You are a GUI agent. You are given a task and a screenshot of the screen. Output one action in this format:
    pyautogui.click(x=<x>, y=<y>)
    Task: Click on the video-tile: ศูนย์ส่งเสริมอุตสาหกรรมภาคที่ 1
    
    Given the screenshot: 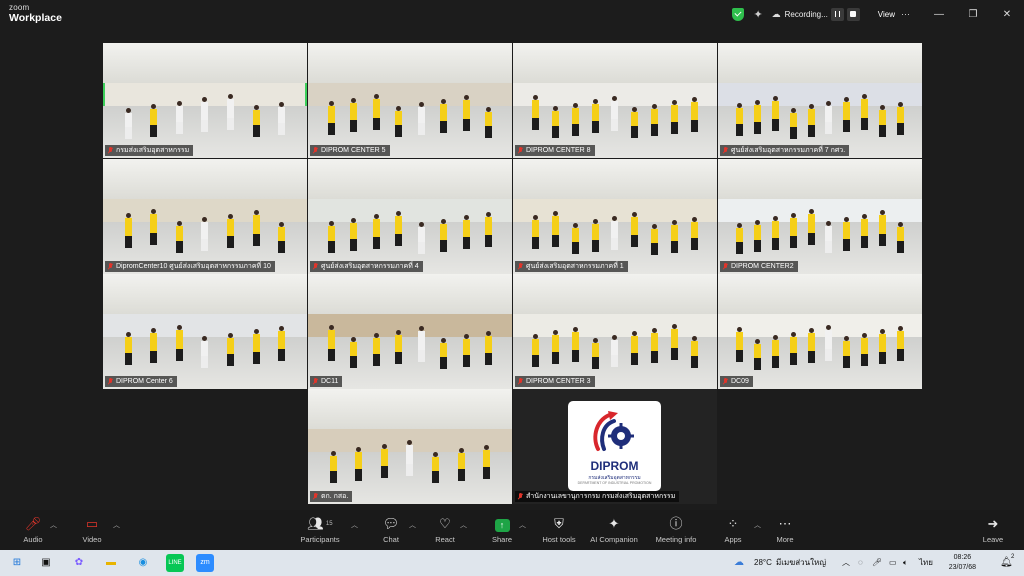 What is the action you would take?
    pyautogui.click(x=615, y=216)
    